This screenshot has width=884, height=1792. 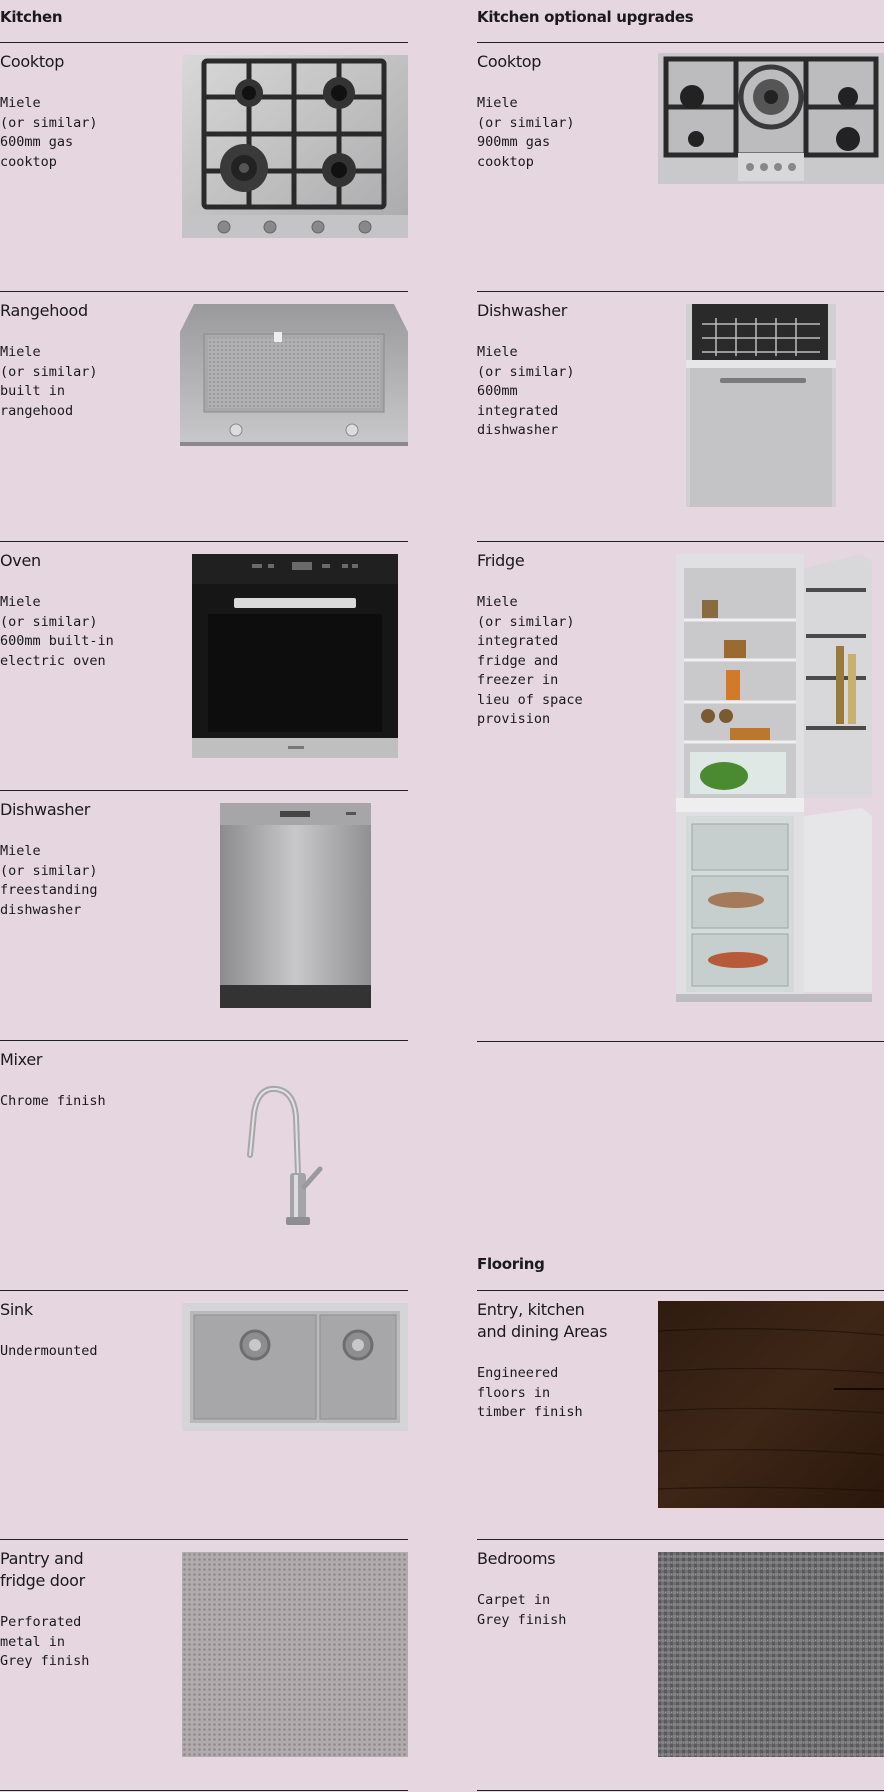 I want to click on carpet-swatch, so click(x=771, y=1654).